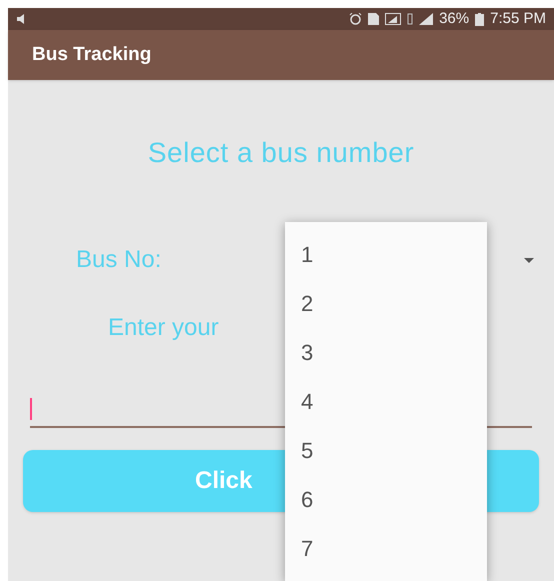 This screenshot has width=554, height=581. Describe the element at coordinates (119, 260) in the screenshot. I see `bus-label: Bus No:` at that location.